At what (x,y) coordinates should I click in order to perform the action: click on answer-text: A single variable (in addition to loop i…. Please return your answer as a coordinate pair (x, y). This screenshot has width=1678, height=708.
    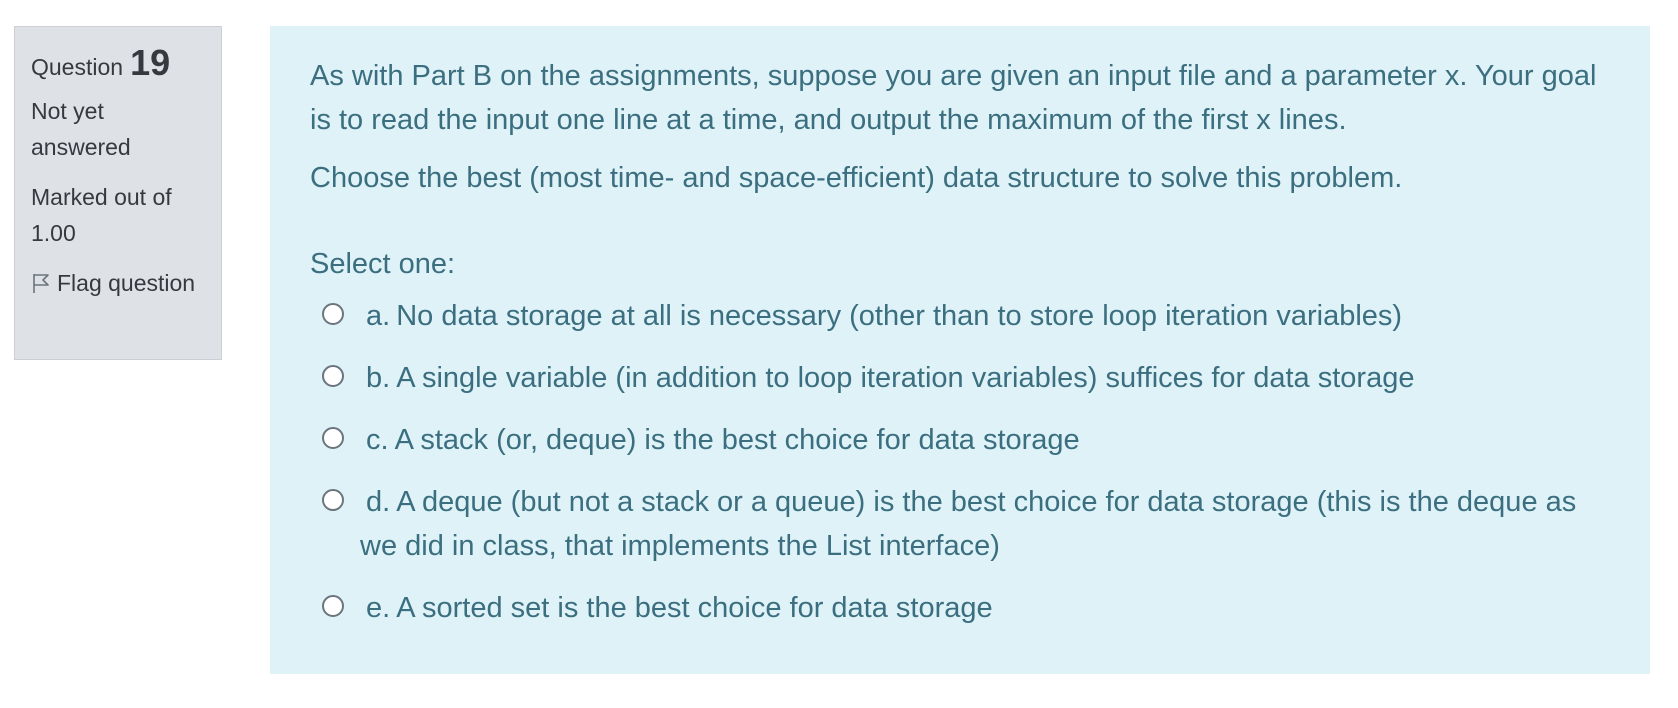
    Looking at the image, I should click on (905, 378).